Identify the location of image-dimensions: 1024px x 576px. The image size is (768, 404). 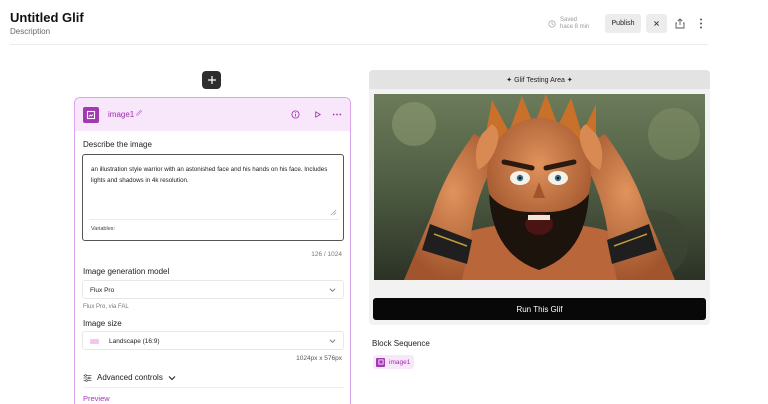
(319, 358).